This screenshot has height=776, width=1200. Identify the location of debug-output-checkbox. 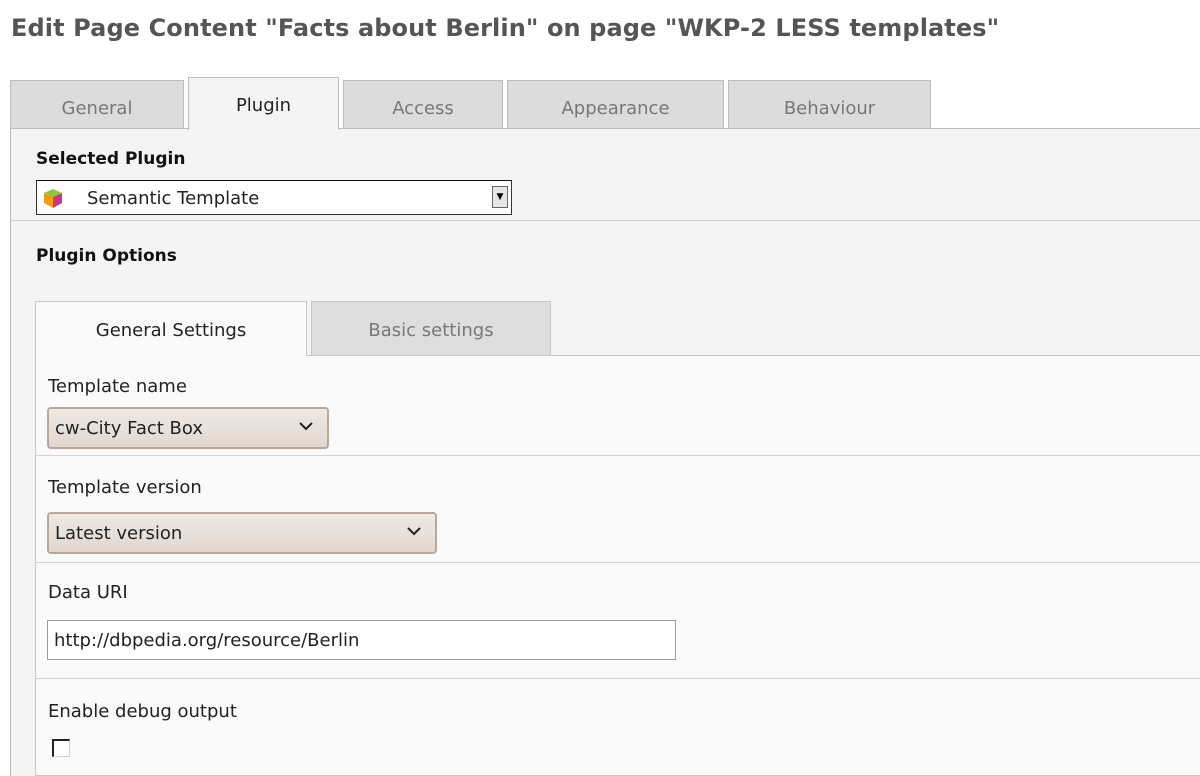
(61, 748).